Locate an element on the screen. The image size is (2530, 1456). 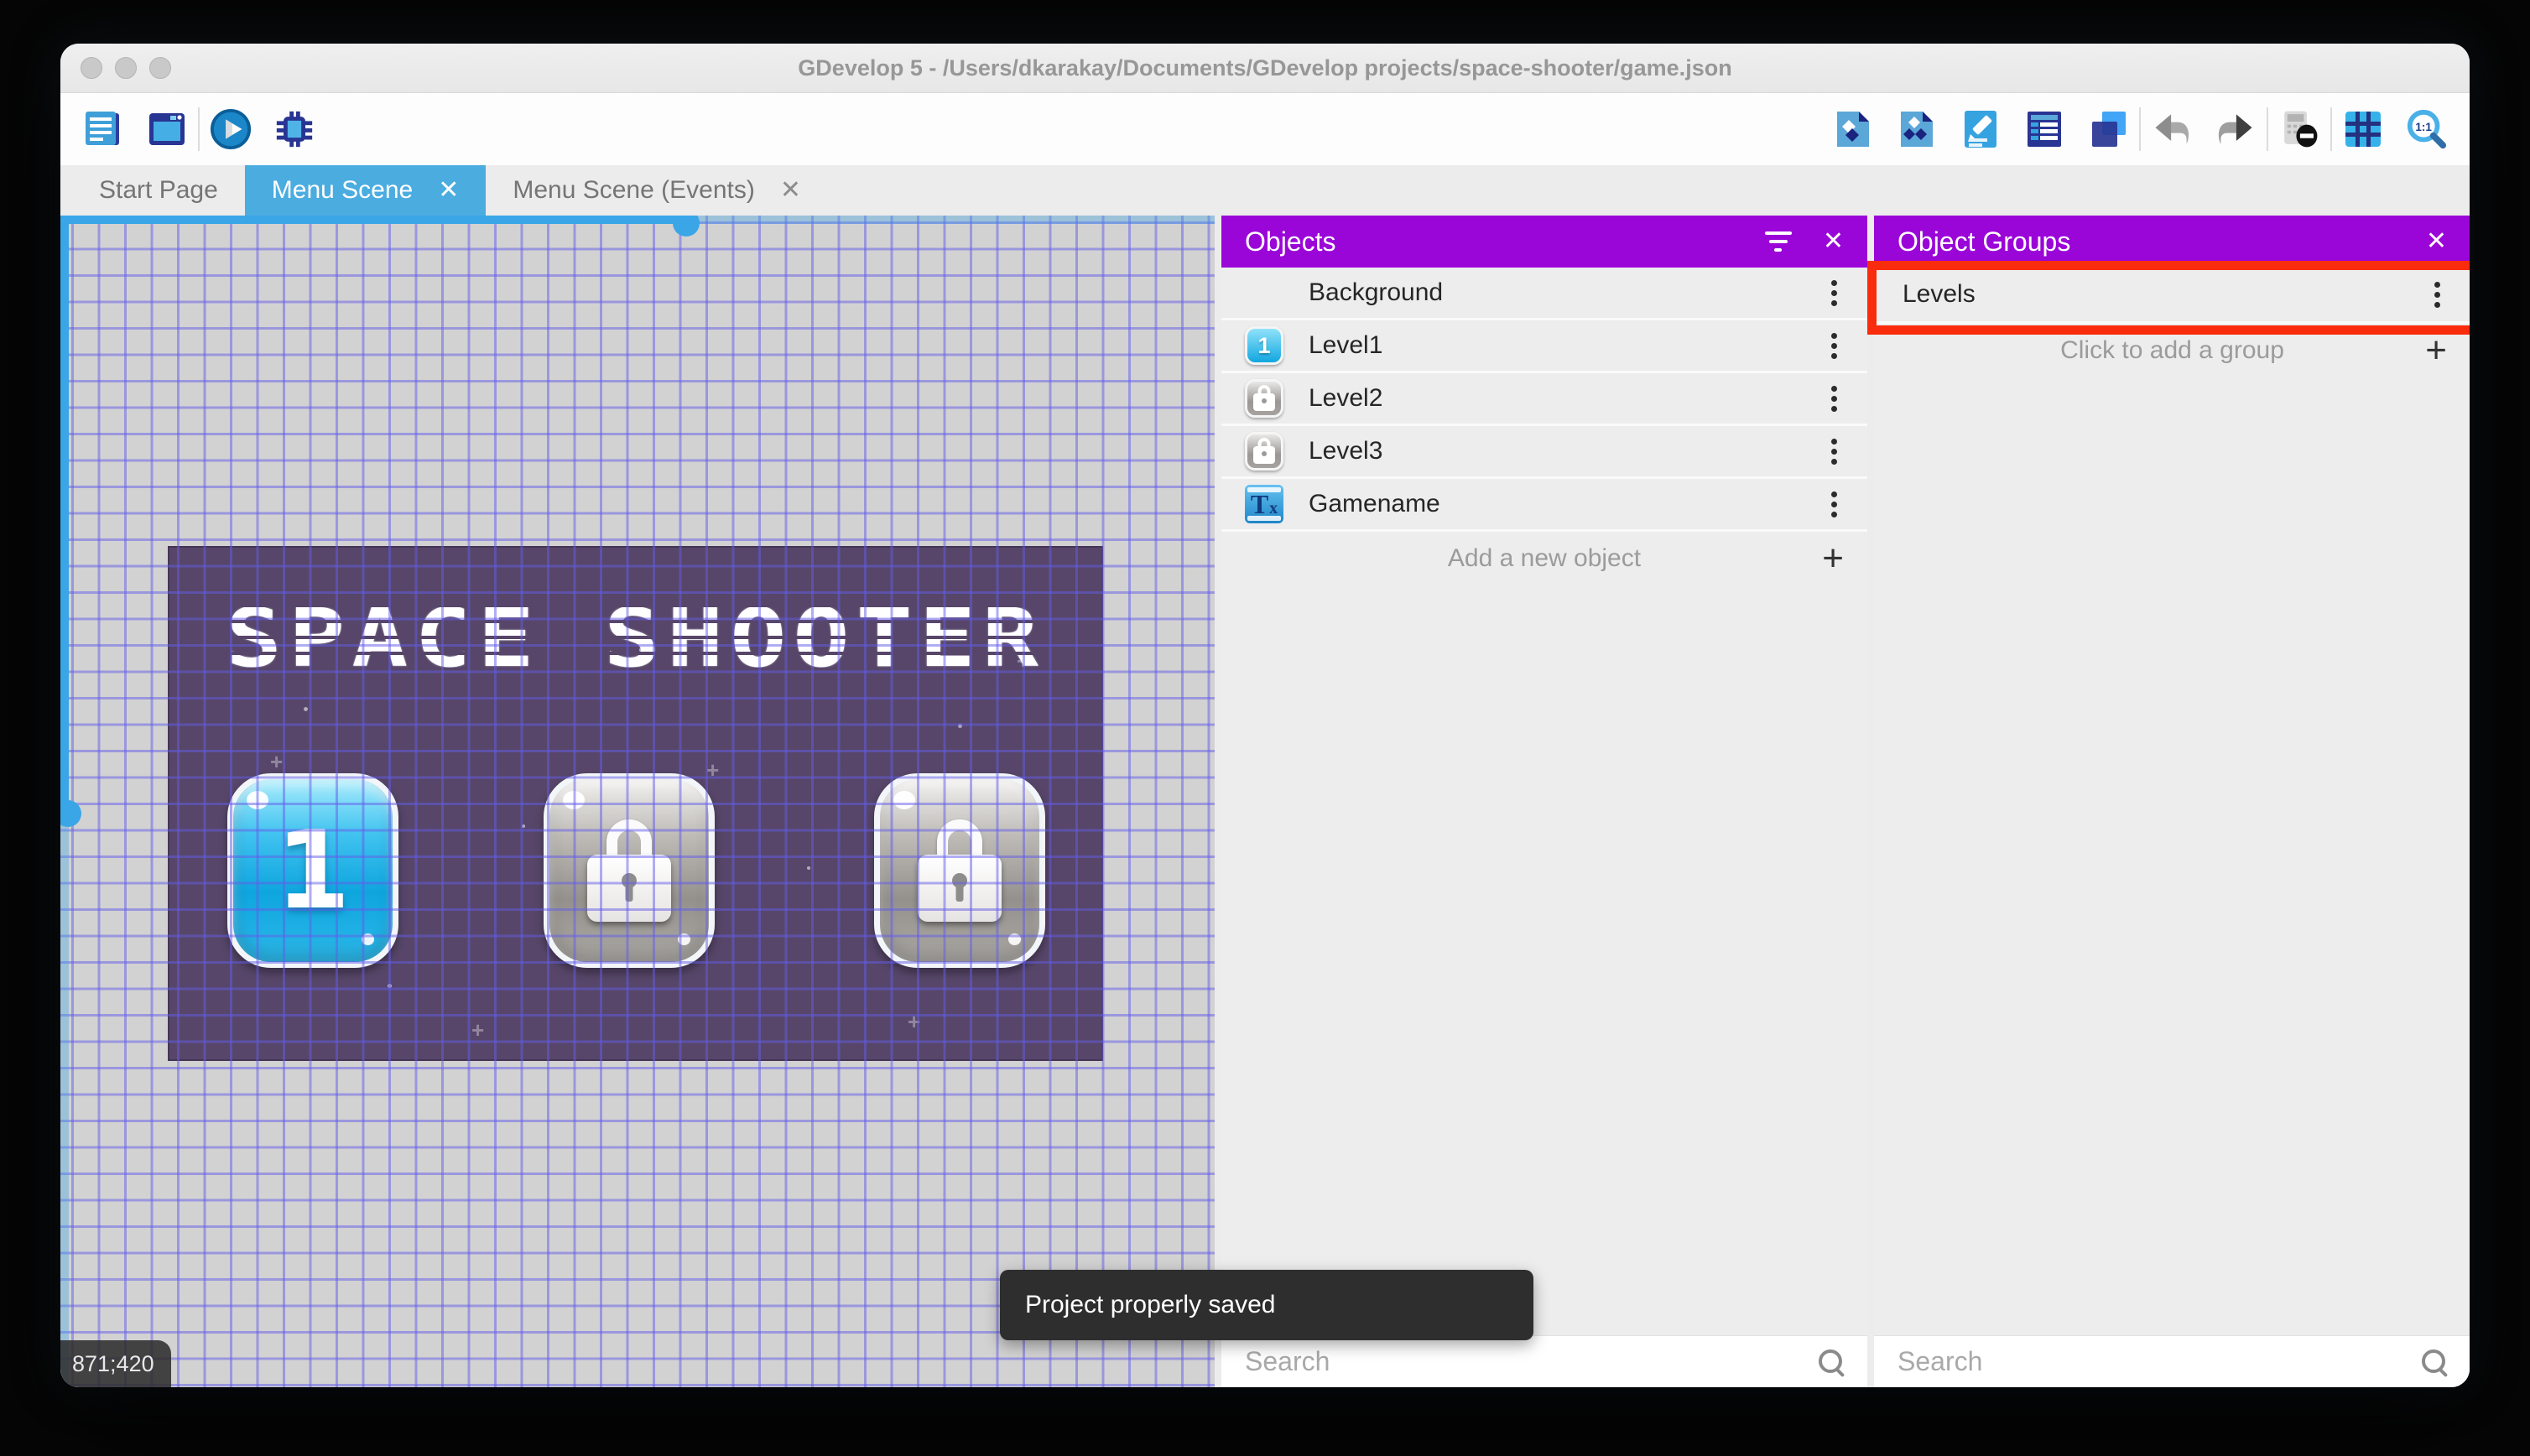
open-objects-editor-button is located at coordinates (1853, 129).